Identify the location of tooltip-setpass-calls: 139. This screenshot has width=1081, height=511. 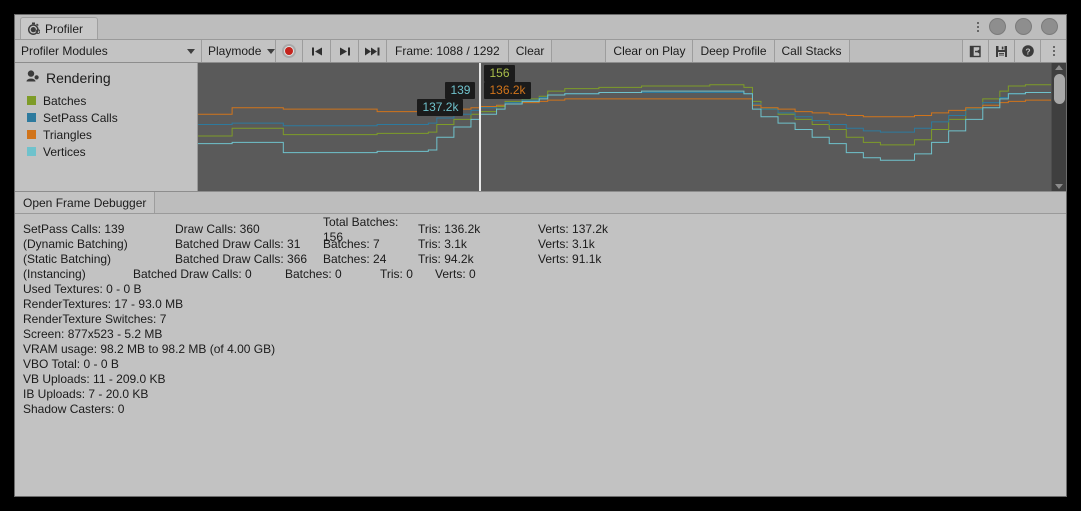
(460, 90).